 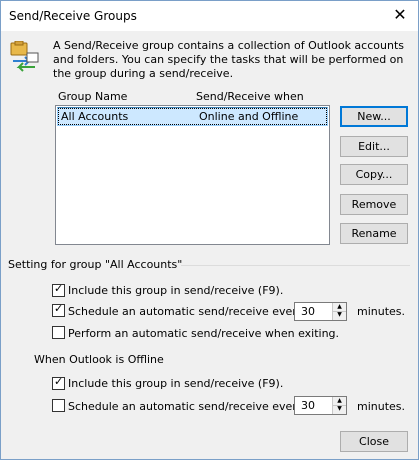 What do you see at coordinates (250, 96) in the screenshot?
I see `column-header-send-receive-when: Send/Receive when` at bounding box center [250, 96].